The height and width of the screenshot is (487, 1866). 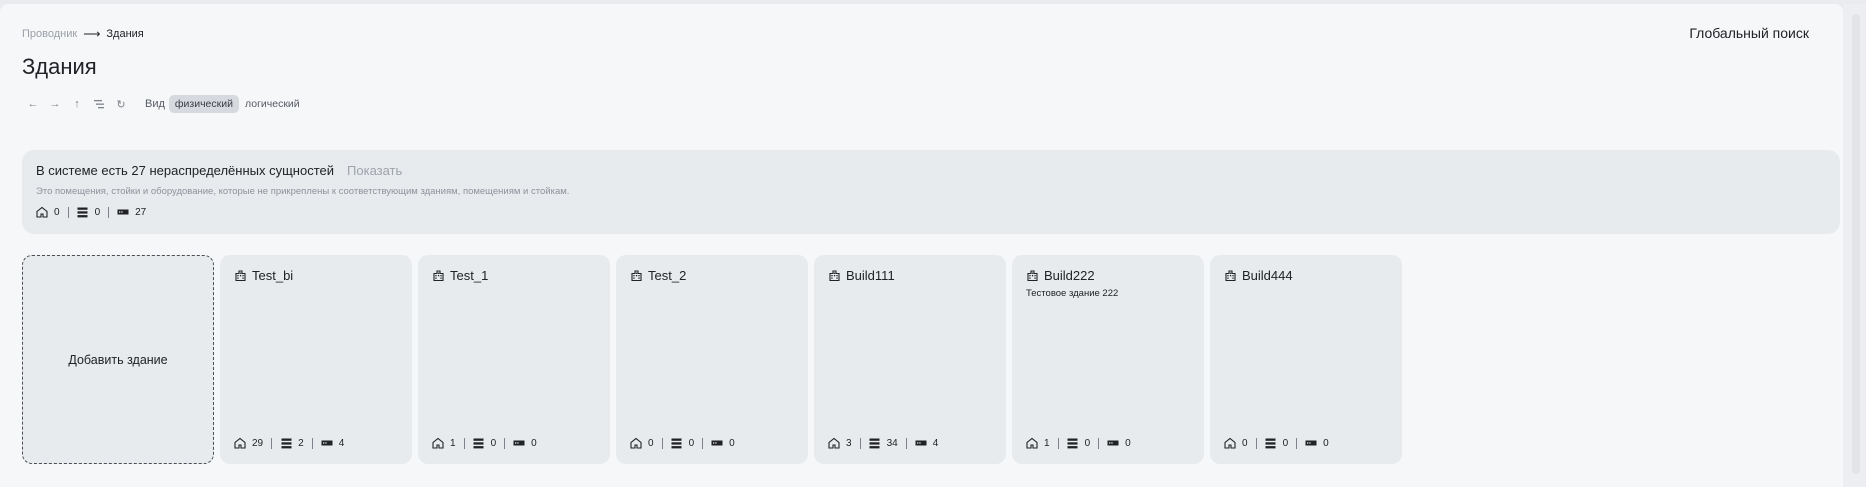 What do you see at coordinates (49, 34) in the screenshot?
I see `breadcrumb-parent-link: Проводник` at bounding box center [49, 34].